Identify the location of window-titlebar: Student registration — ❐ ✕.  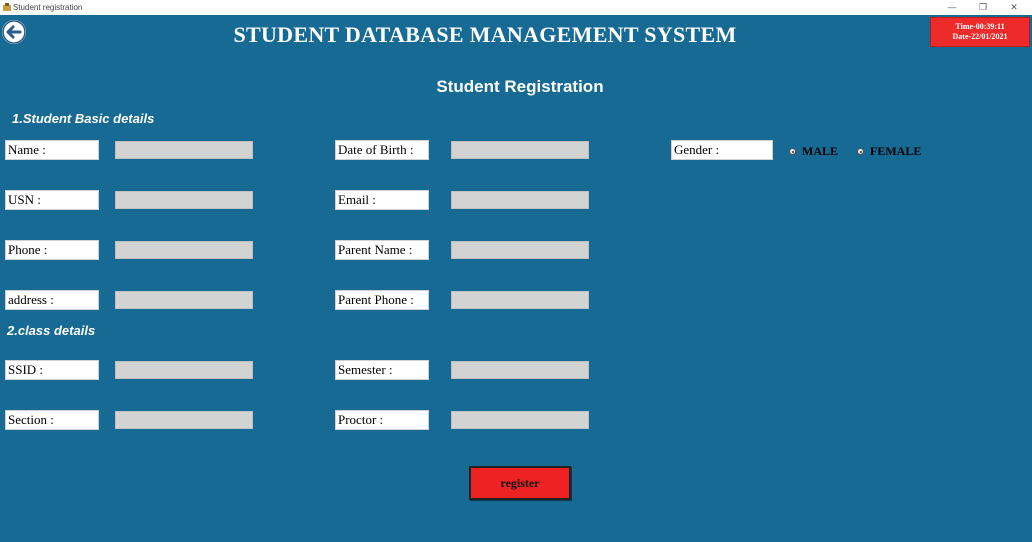
(516, 7).